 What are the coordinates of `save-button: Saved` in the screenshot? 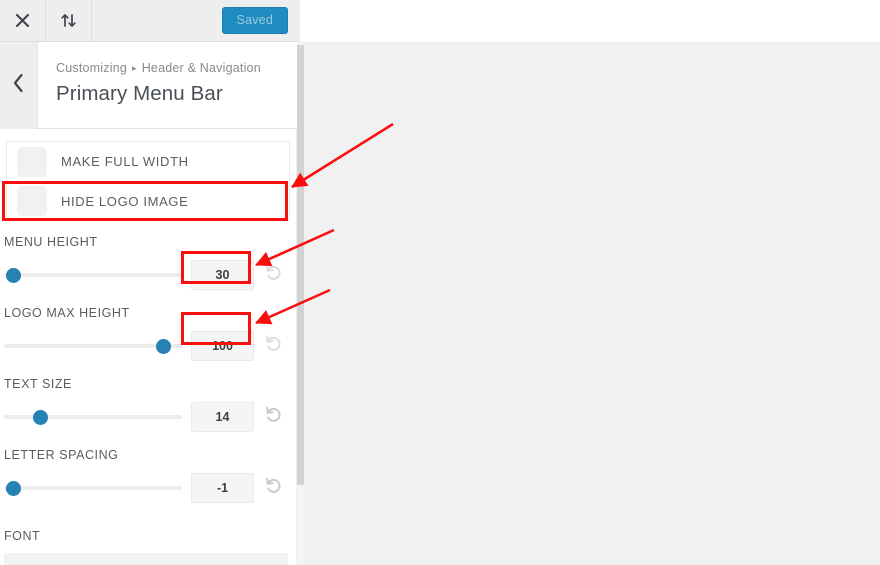 It's located at (254, 20).